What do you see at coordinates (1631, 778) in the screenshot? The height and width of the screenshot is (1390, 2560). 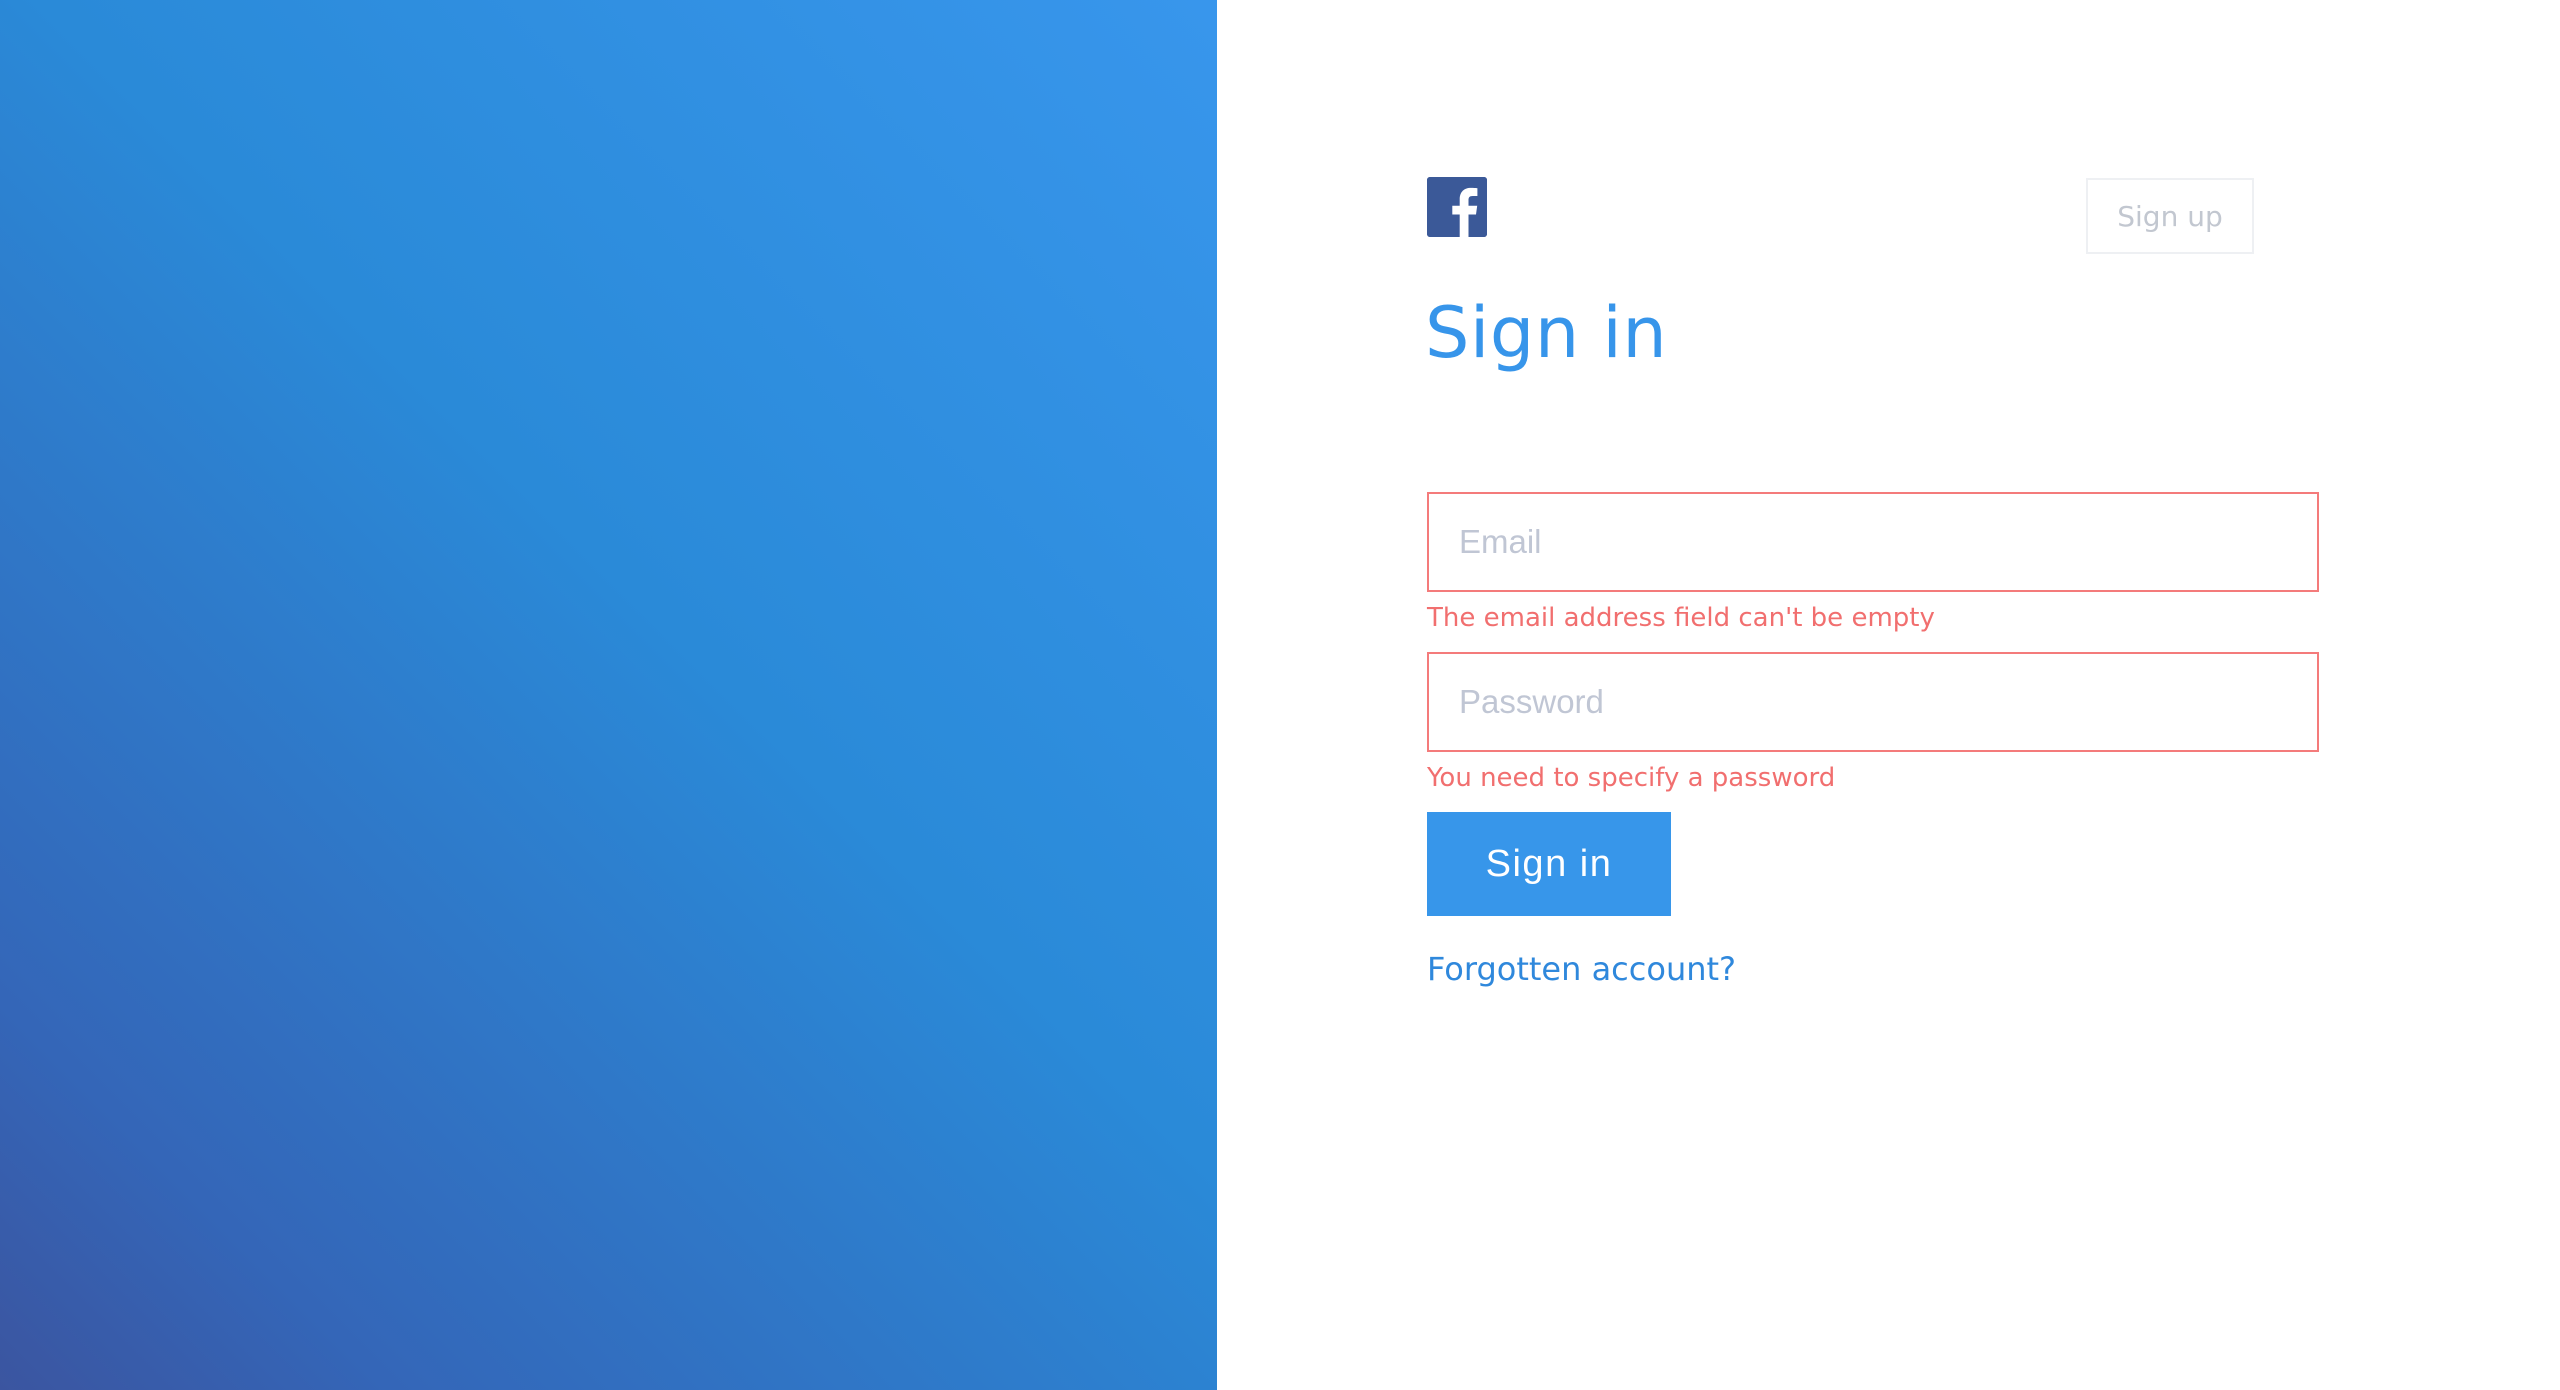 I see `password-error-message: You need to specify a password` at bounding box center [1631, 778].